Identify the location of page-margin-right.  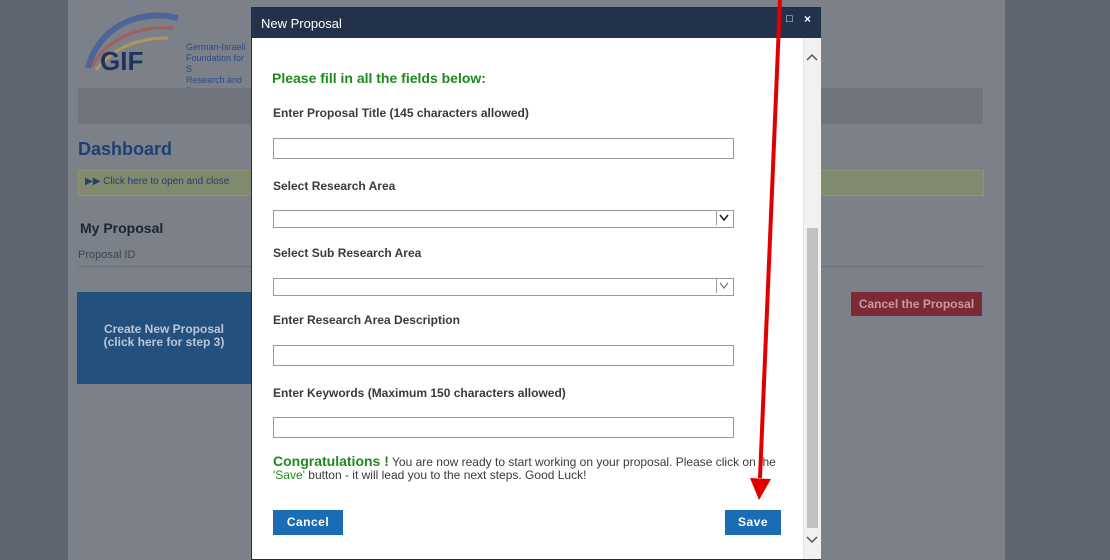
(1057, 280).